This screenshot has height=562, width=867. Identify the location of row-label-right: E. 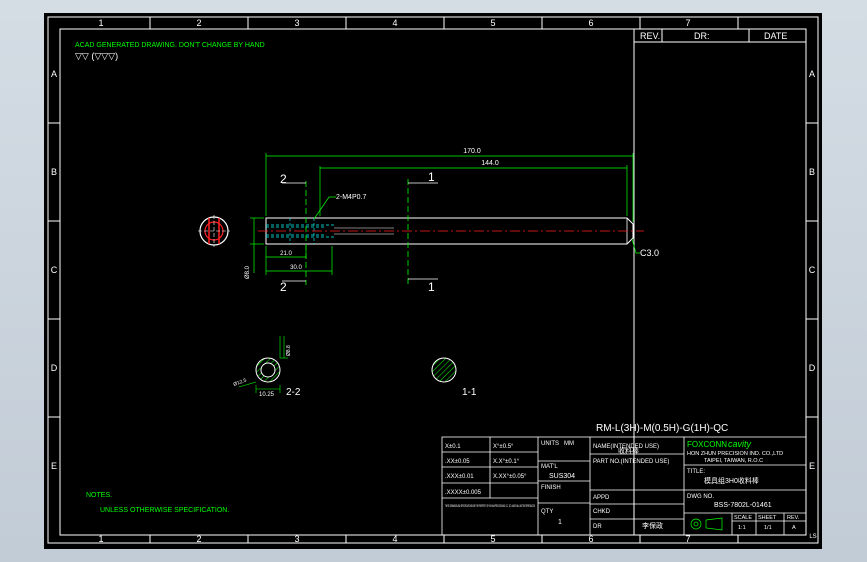
(812, 466).